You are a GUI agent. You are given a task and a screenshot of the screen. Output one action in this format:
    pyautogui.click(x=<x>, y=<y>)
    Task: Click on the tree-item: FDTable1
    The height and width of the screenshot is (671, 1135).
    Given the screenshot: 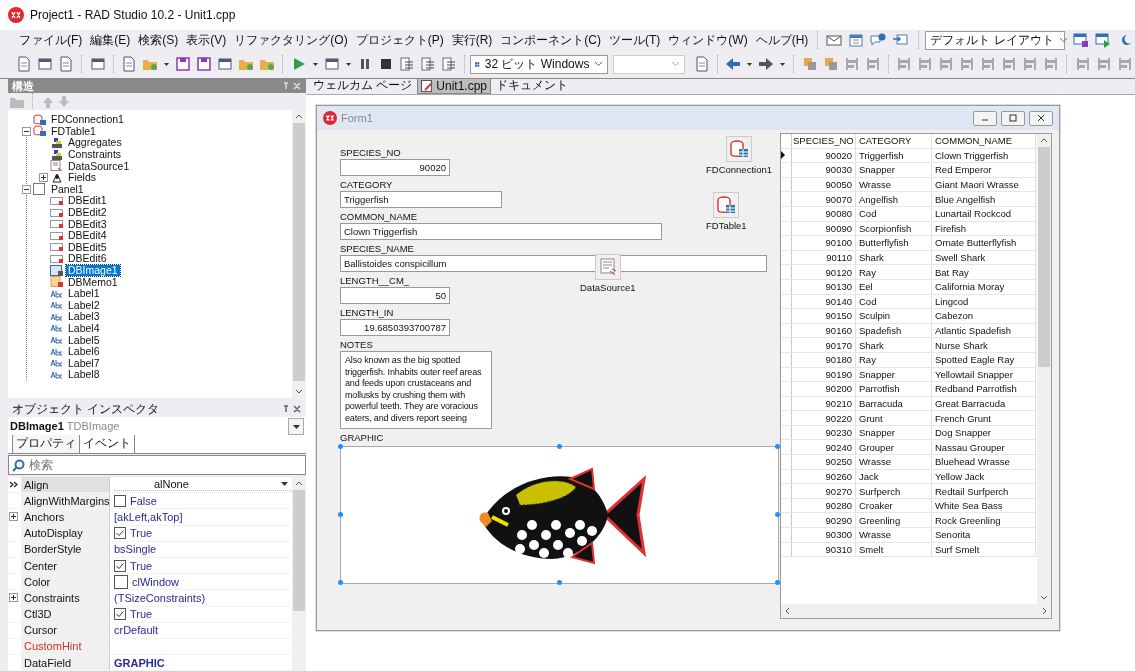 What is the action you would take?
    pyautogui.click(x=73, y=131)
    